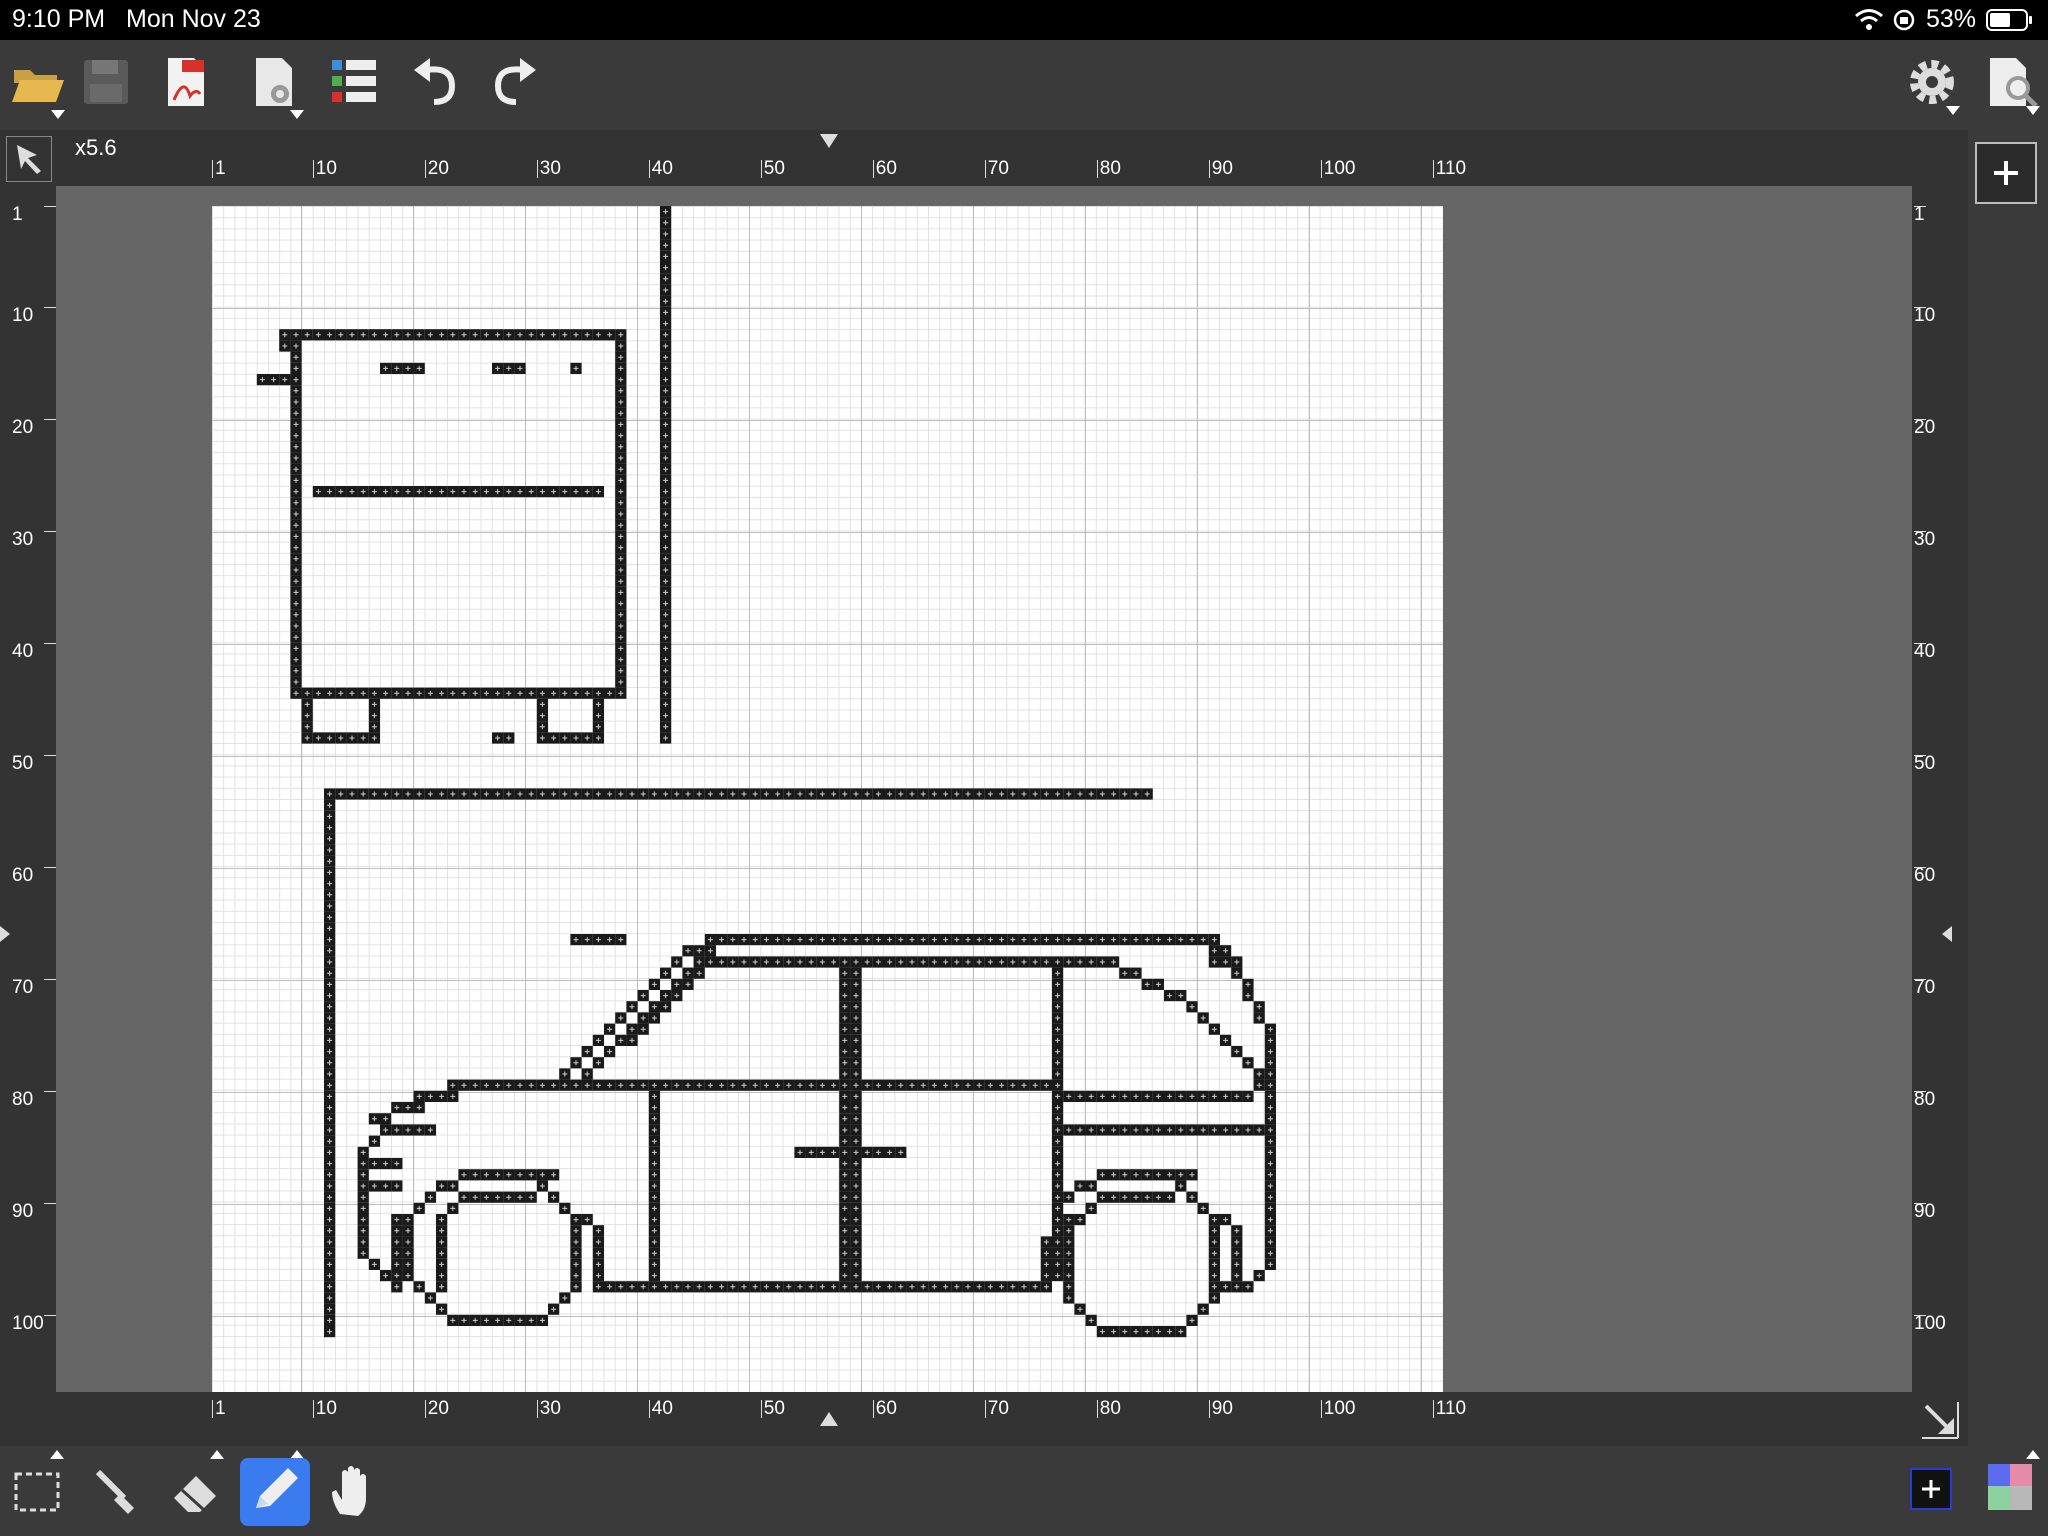  I want to click on wifi-icon, so click(1869, 20).